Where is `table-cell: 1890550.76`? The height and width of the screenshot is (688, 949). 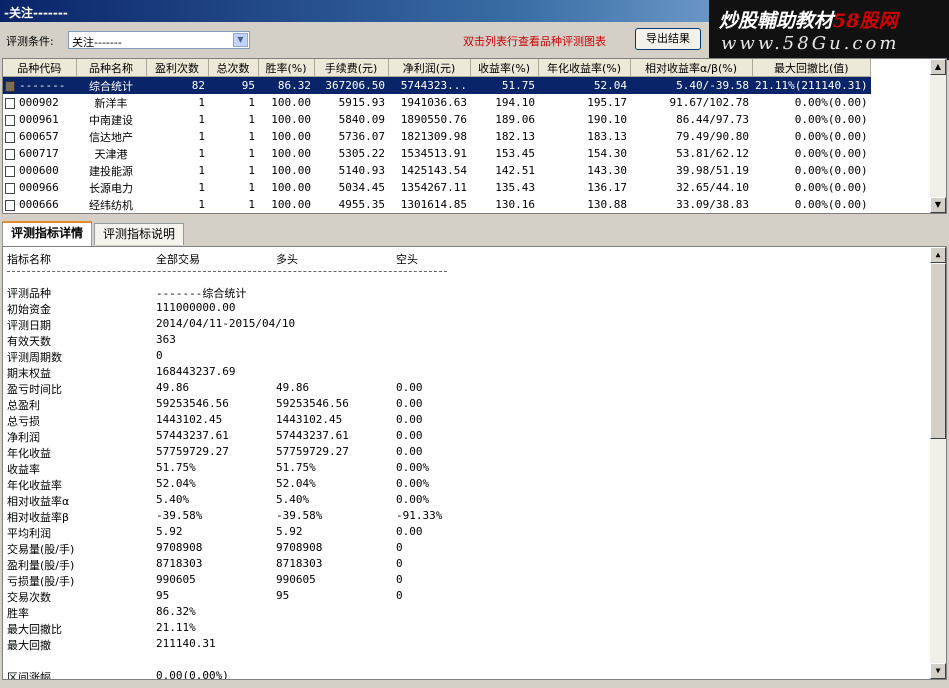
table-cell: 1890550.76 is located at coordinates (433, 119).